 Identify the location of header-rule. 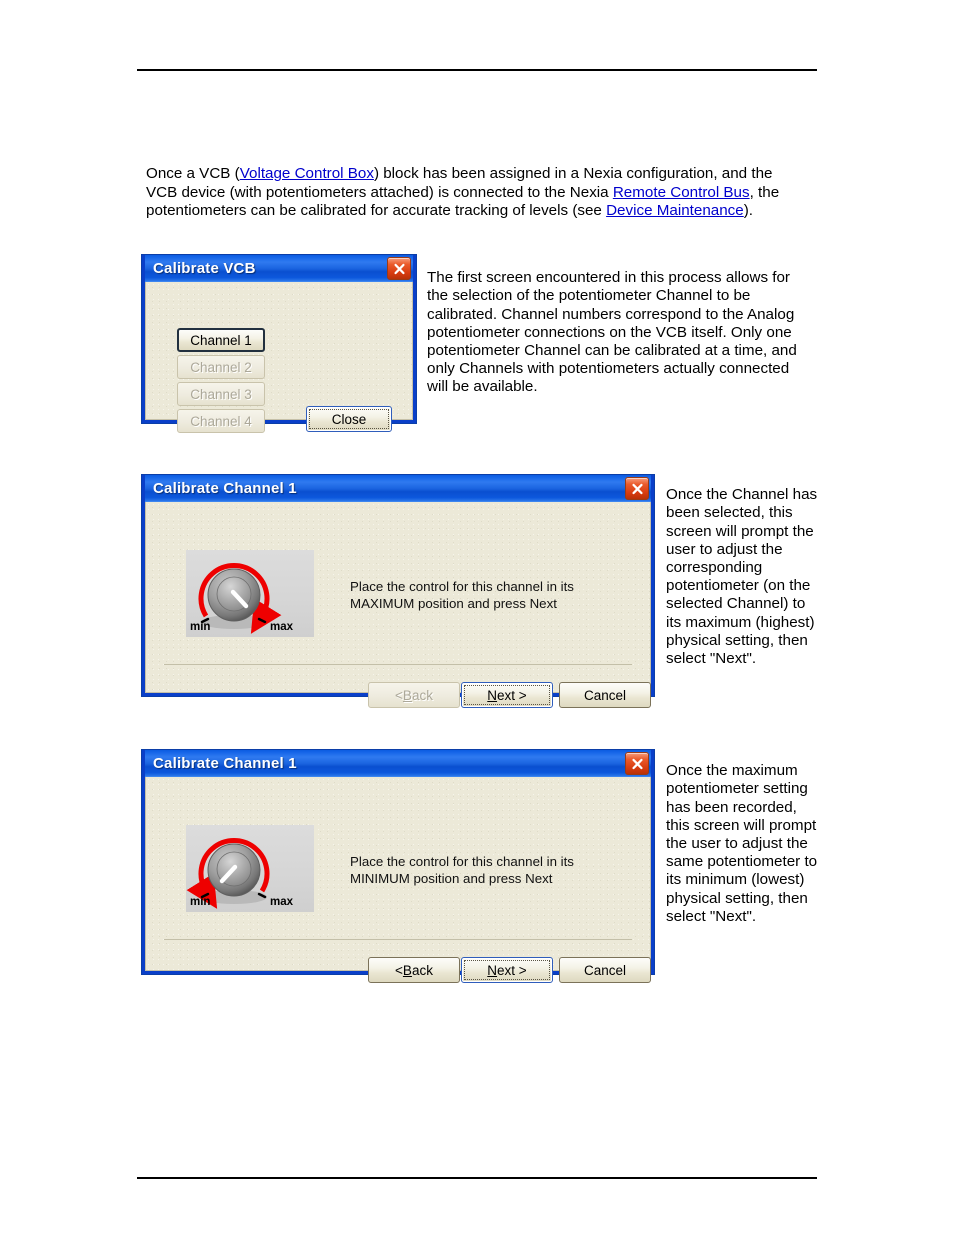
(477, 70).